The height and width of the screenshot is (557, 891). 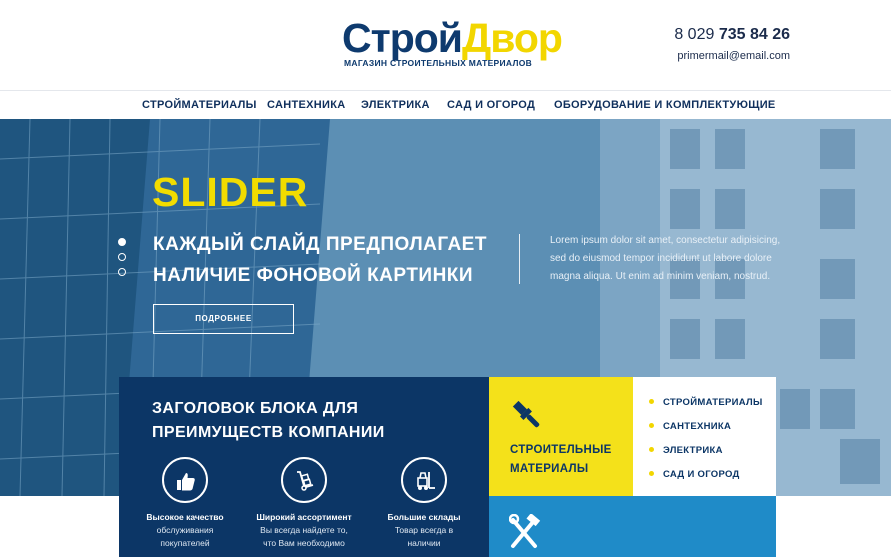 What do you see at coordinates (313, 275) in the screenshot?
I see `slide-headline-line2: НАЛИЧИЕ ФОНОВОЙ КАРТИНКИ` at bounding box center [313, 275].